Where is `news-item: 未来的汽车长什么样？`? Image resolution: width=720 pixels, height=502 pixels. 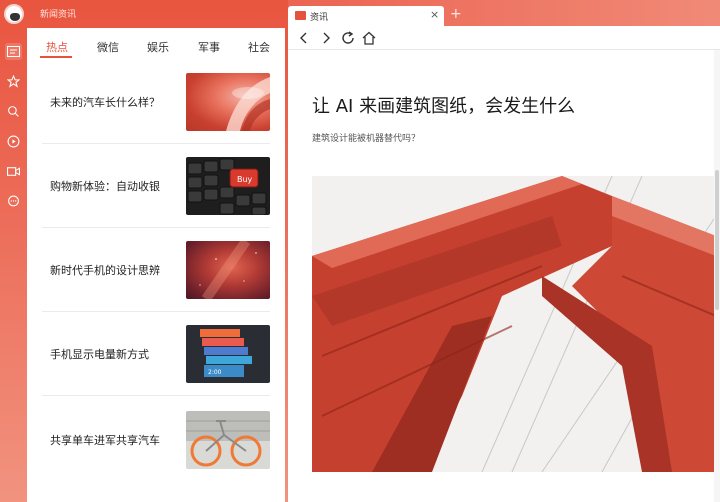 news-item: 未来的汽车长什么样？ is located at coordinates (156, 102).